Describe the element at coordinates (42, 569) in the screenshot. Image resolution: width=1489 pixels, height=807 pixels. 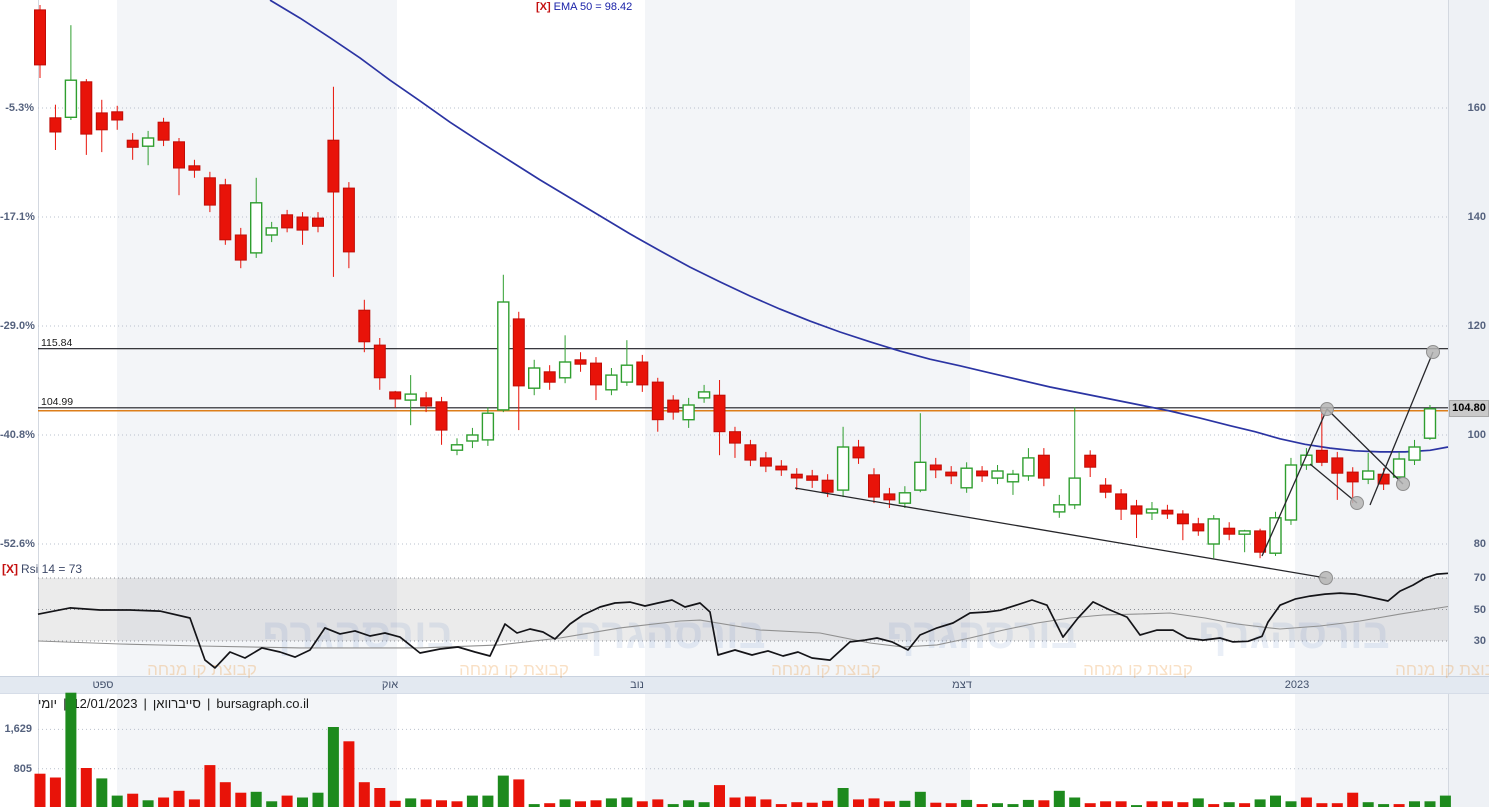
I see `rsi-indicator-label: [X] Rsi 14 = 73` at that location.